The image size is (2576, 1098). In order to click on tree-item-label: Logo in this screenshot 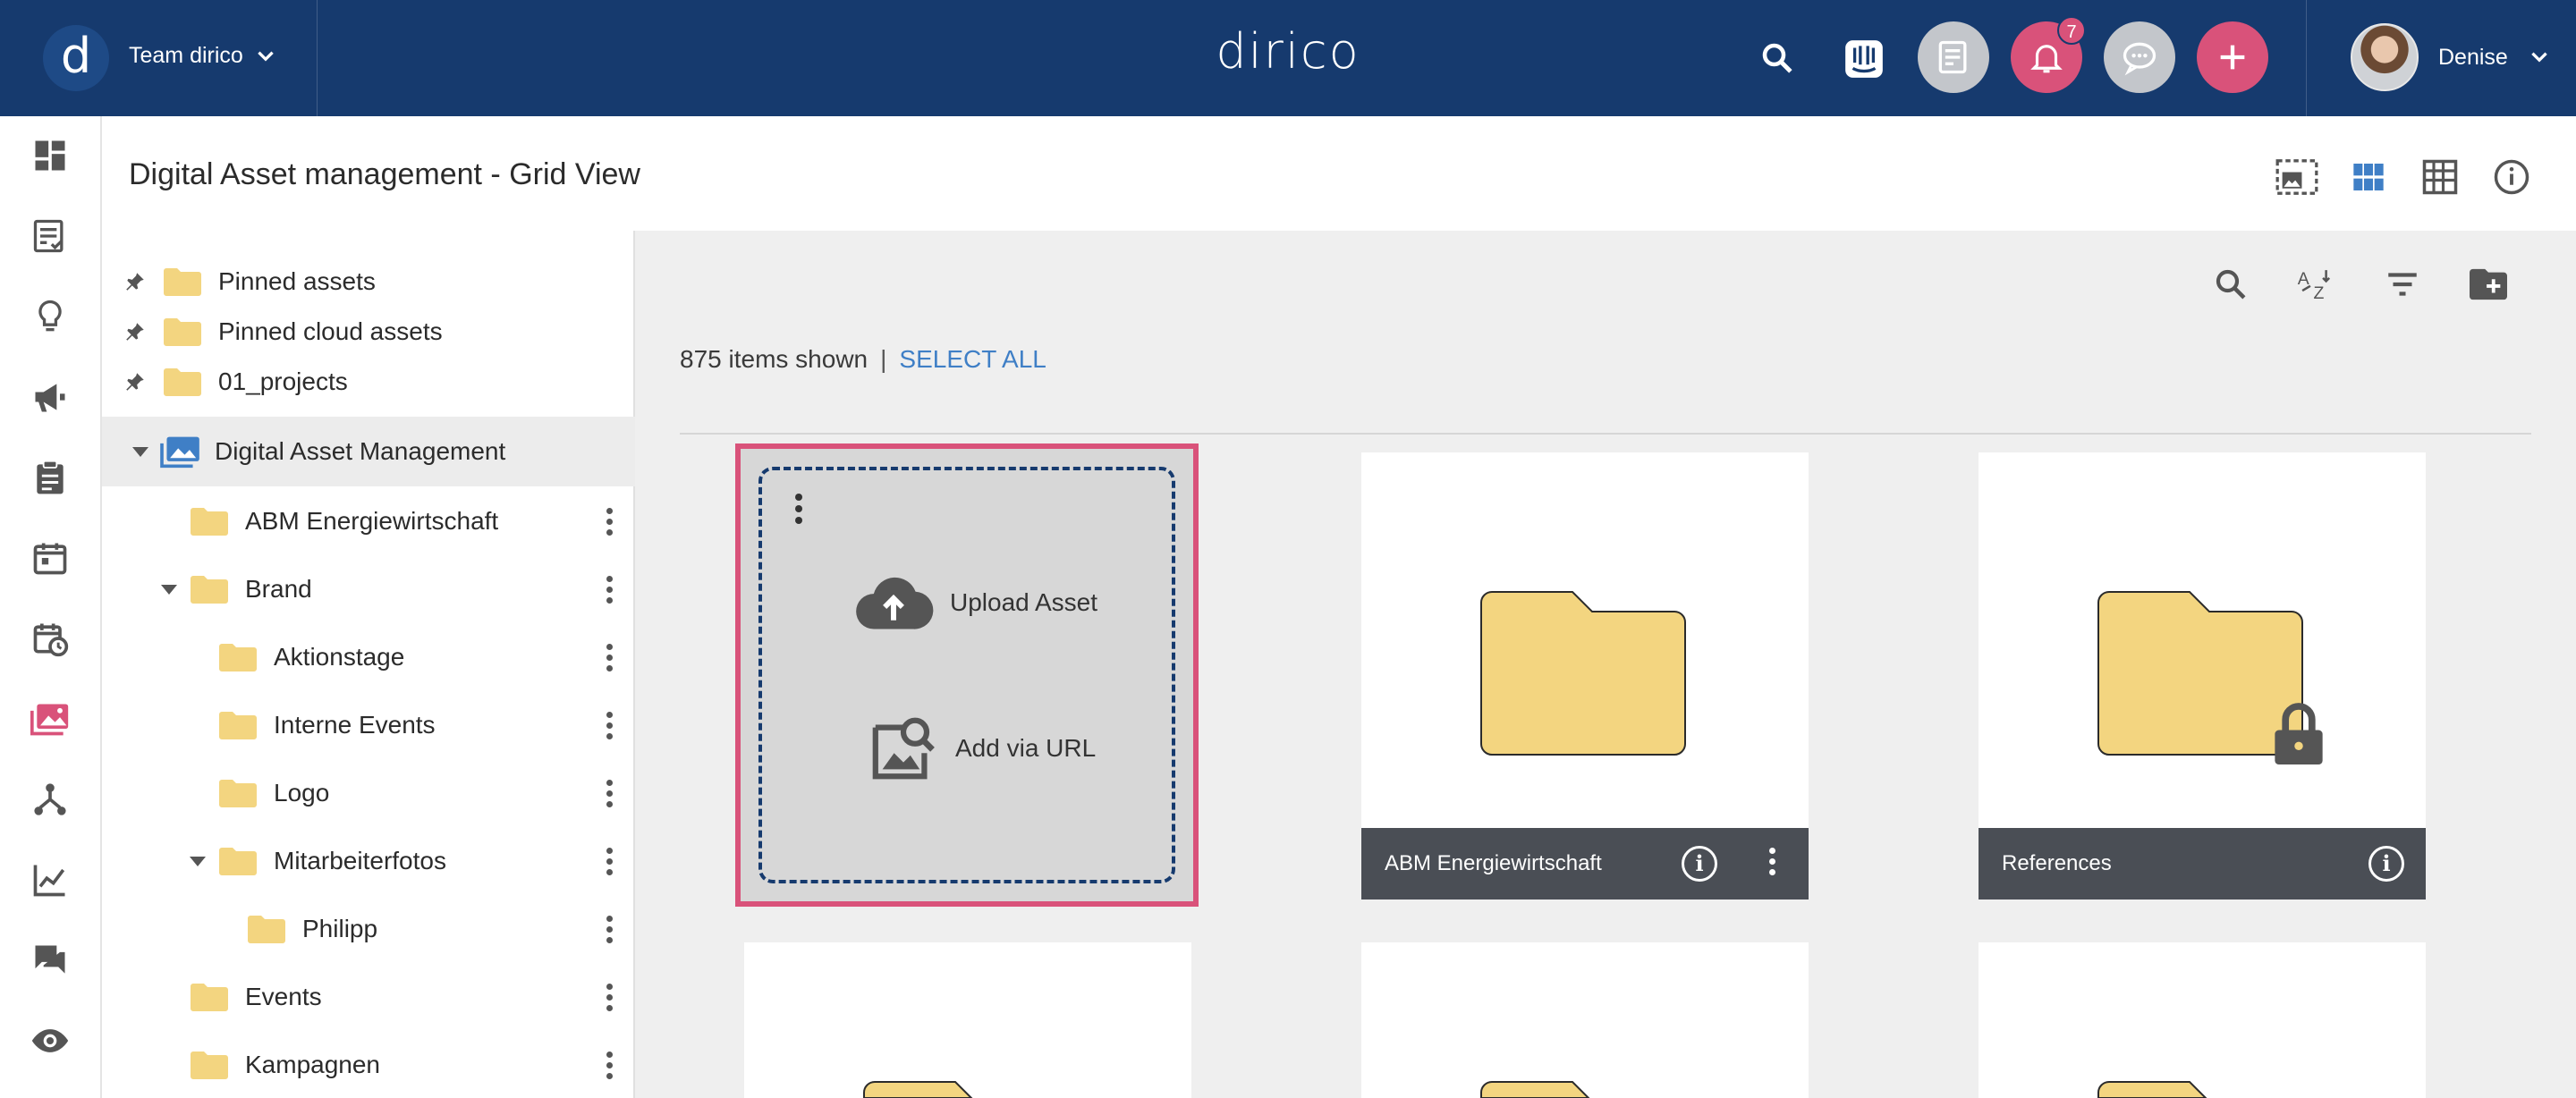, I will do `click(302, 793)`.